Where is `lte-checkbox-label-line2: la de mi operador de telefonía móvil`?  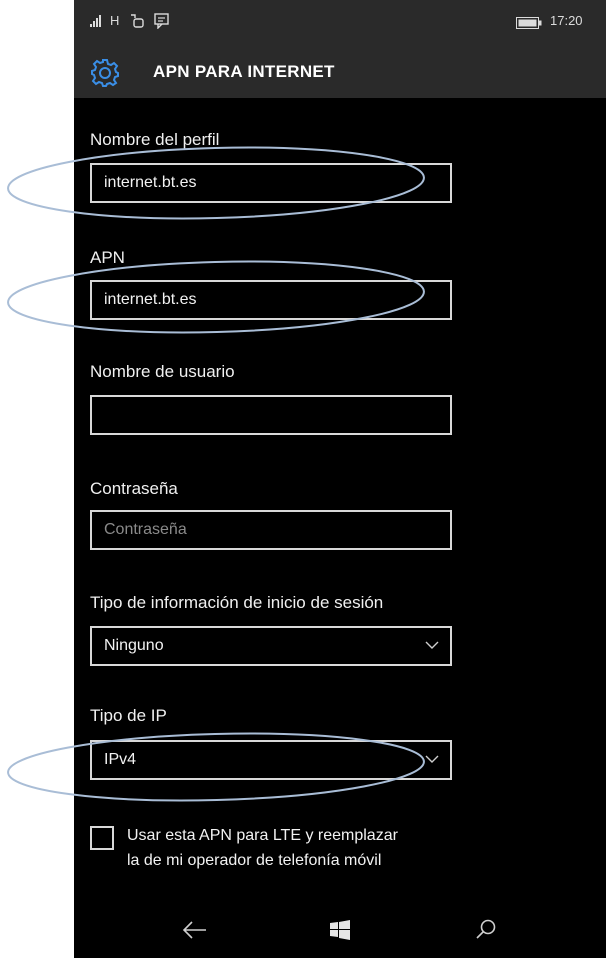
lte-checkbox-label-line2: la de mi operador de telefonía móvil is located at coordinates (254, 861).